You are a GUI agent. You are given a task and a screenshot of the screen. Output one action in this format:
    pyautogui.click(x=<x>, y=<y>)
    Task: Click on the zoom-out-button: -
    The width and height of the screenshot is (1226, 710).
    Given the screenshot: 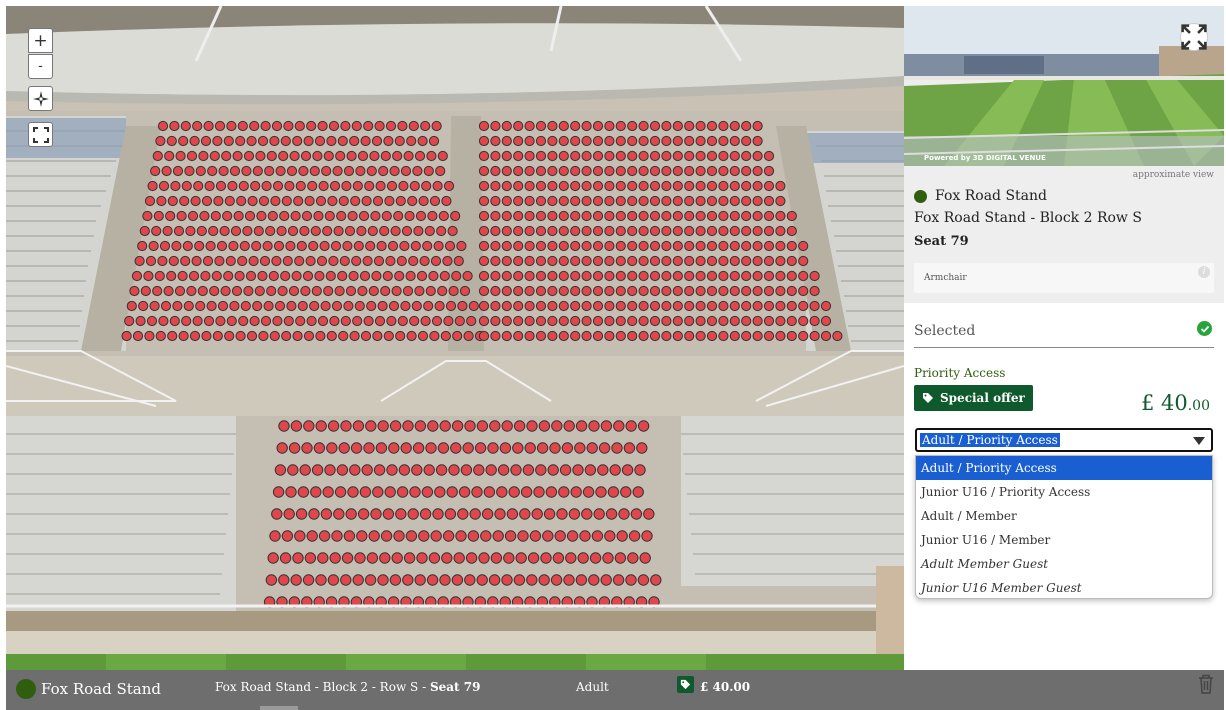 What is the action you would take?
    pyautogui.click(x=40, y=66)
    